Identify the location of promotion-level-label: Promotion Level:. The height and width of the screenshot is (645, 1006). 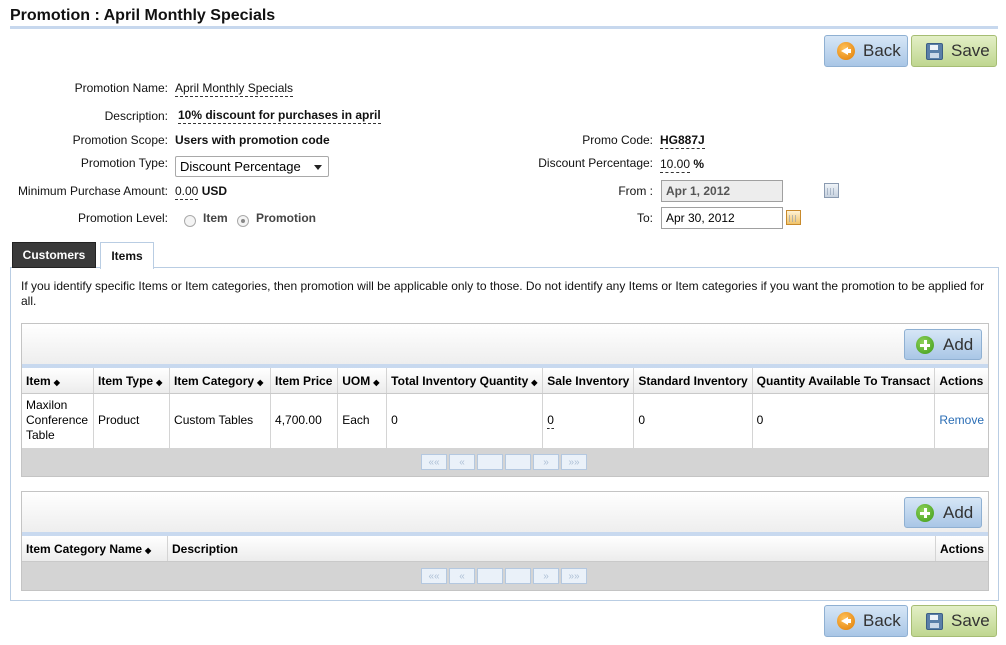
(122, 218).